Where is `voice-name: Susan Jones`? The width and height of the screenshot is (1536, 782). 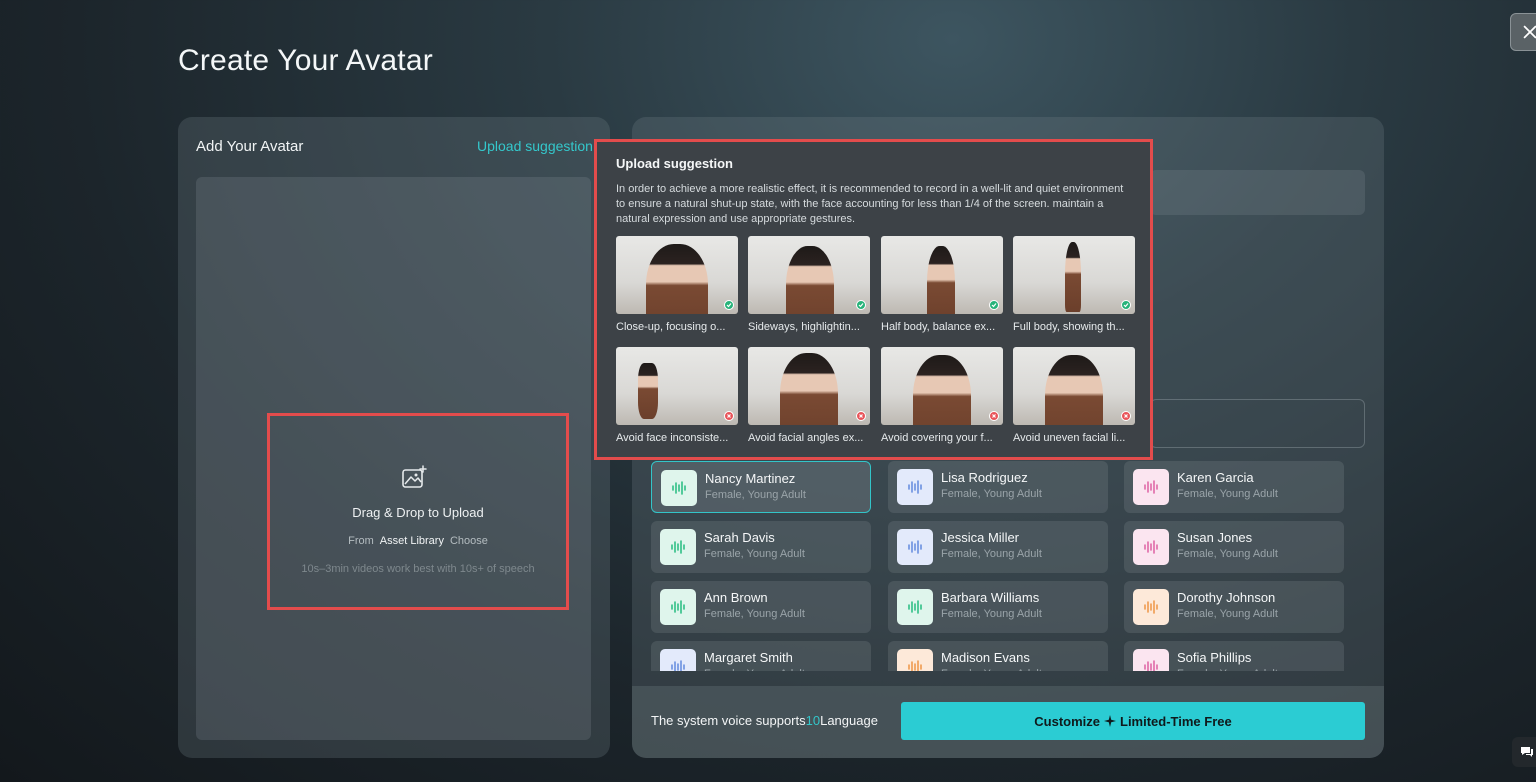
voice-name: Susan Jones is located at coordinates (1215, 537).